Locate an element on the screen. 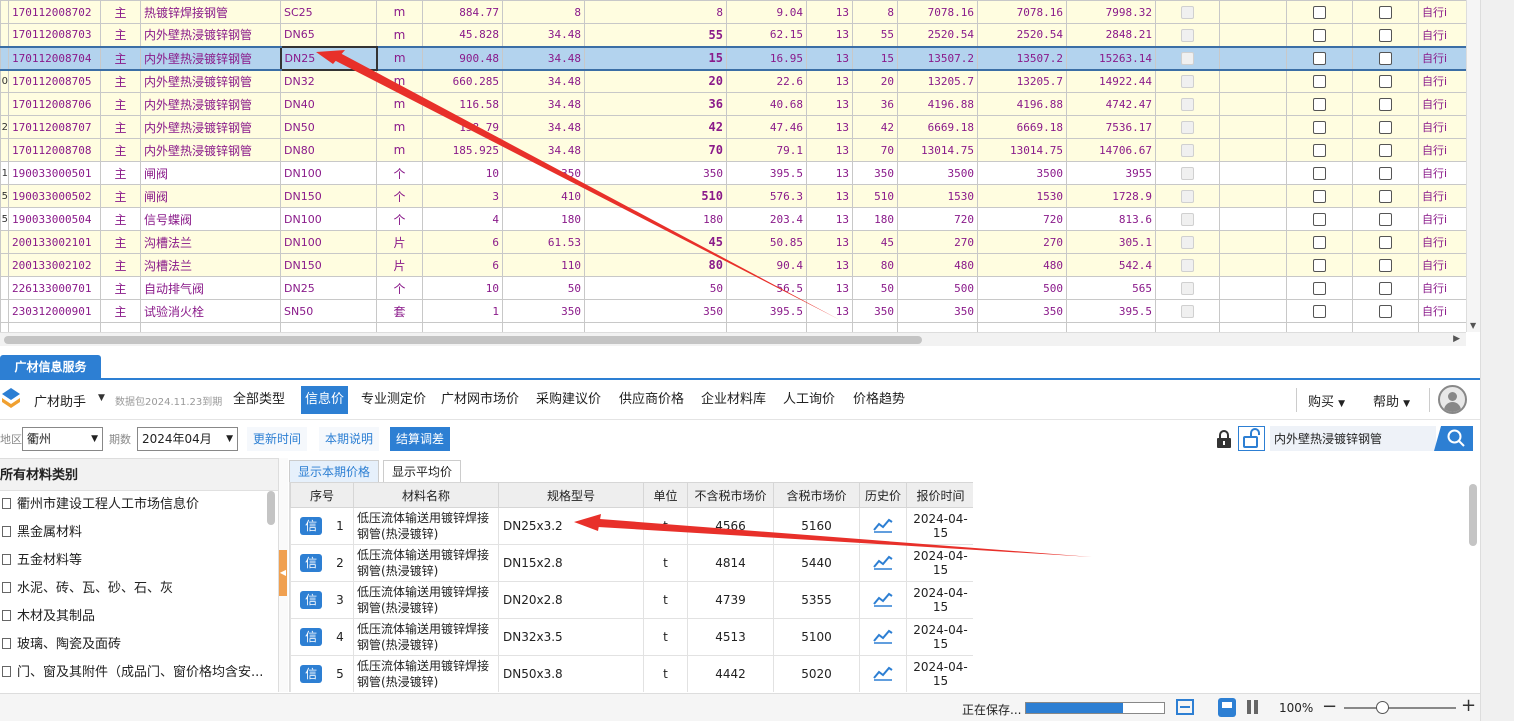  market-price: 42 is located at coordinates (655, 127).